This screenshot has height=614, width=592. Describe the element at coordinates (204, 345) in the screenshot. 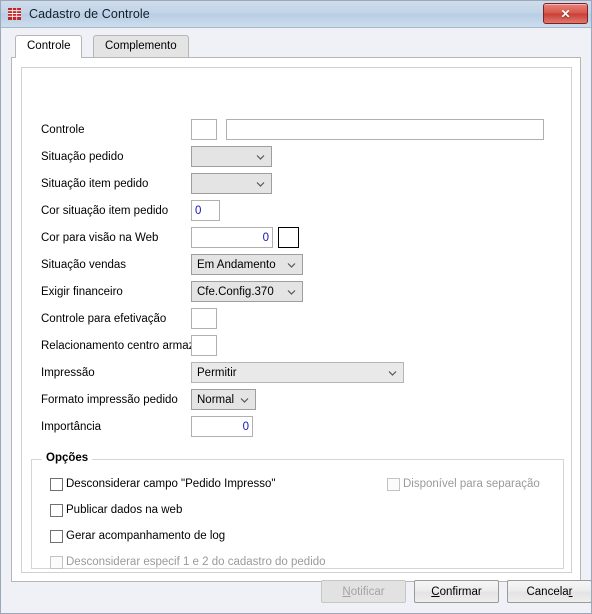

I see `relacionamento-centro-armaz-input` at that location.